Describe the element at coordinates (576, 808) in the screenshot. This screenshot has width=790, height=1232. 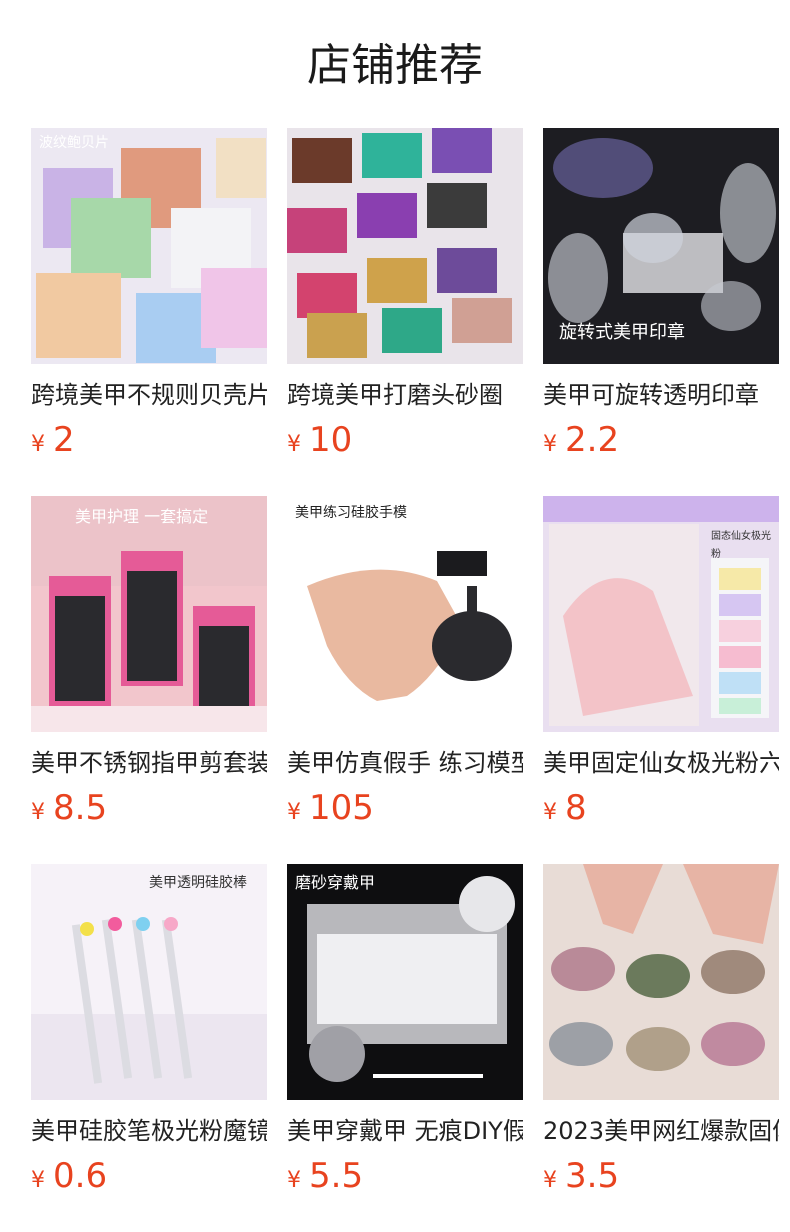
I see `price-value: 8` at that location.